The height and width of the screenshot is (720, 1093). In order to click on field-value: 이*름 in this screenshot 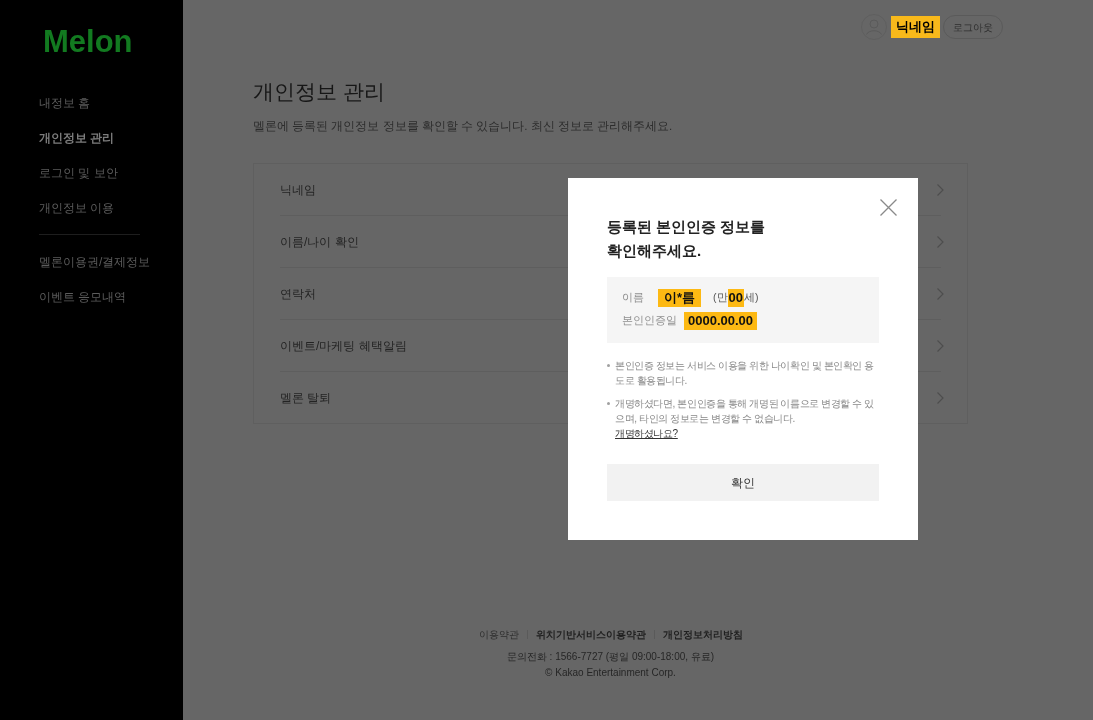, I will do `click(680, 298)`.